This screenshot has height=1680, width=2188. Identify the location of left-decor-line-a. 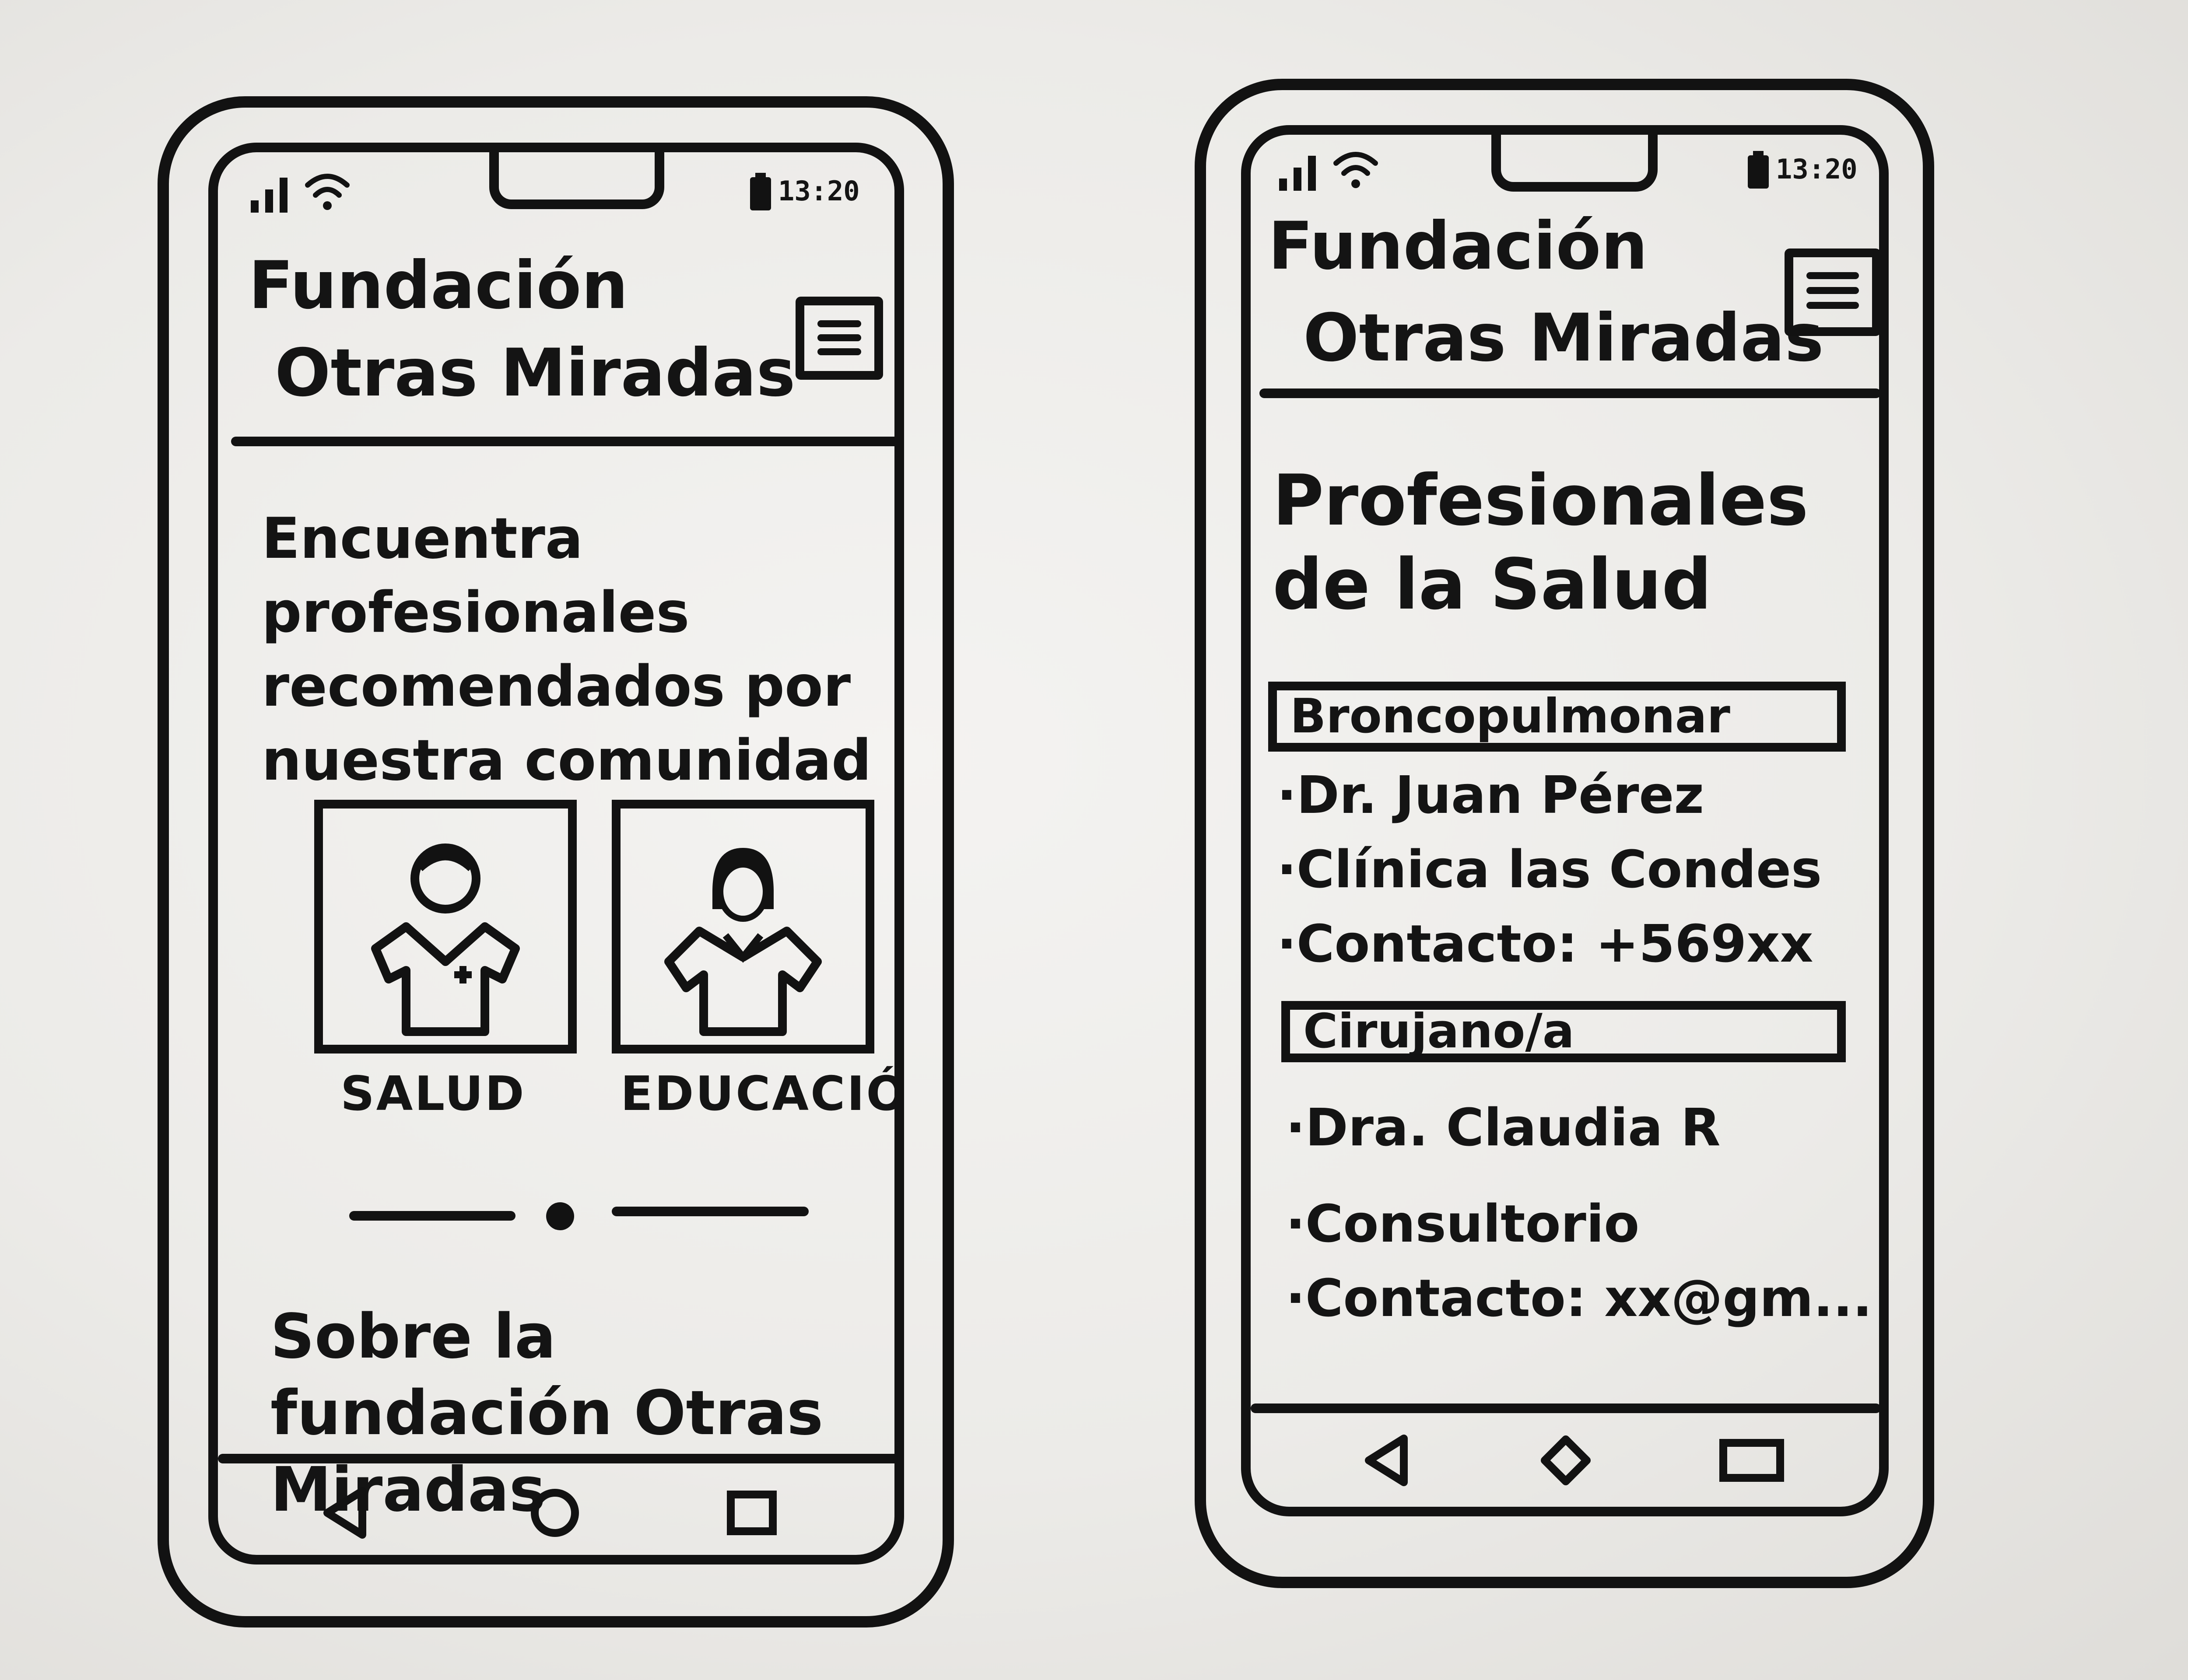
(432, 1216).